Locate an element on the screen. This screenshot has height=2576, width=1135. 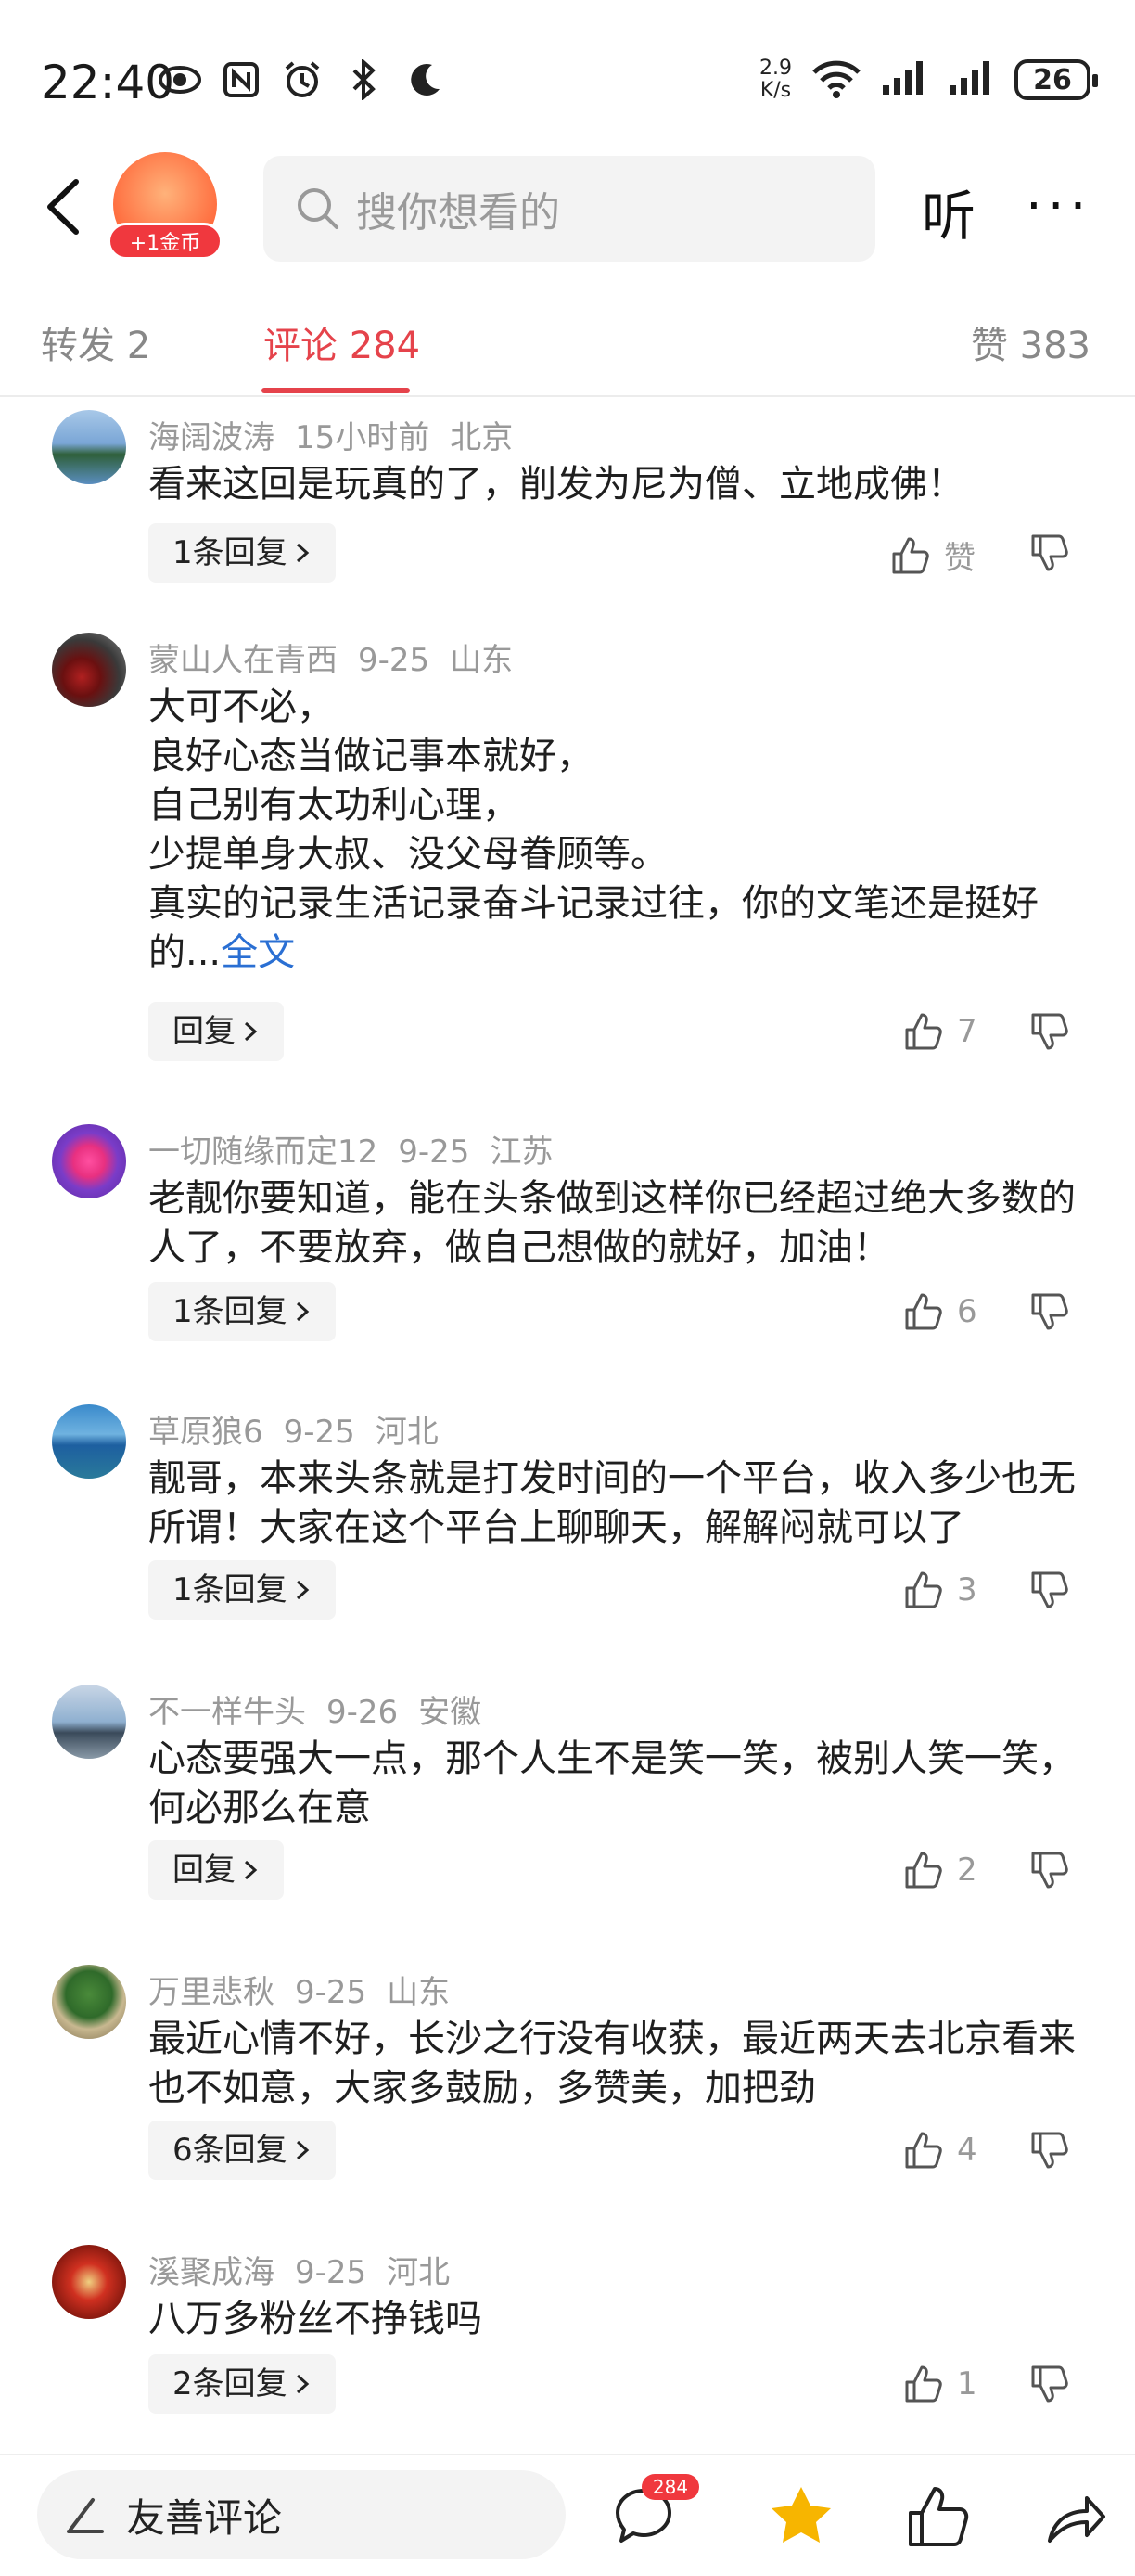
reply-label: 2条回复 is located at coordinates (230, 2384).